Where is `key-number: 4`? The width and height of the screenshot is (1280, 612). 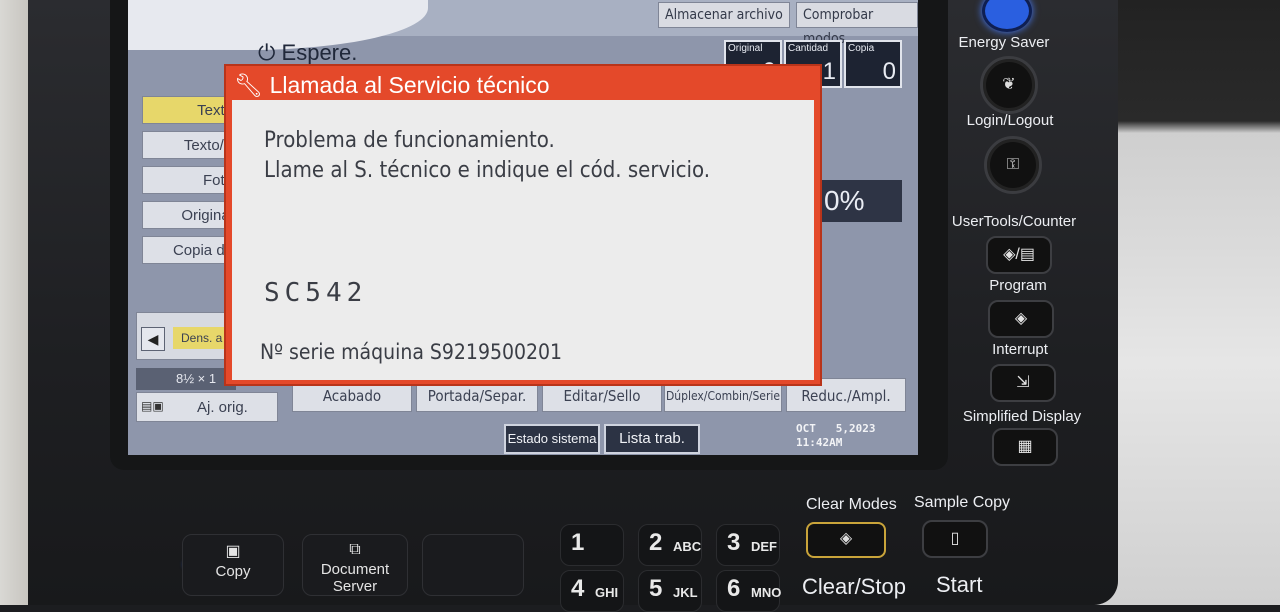 key-number: 4 is located at coordinates (578, 588).